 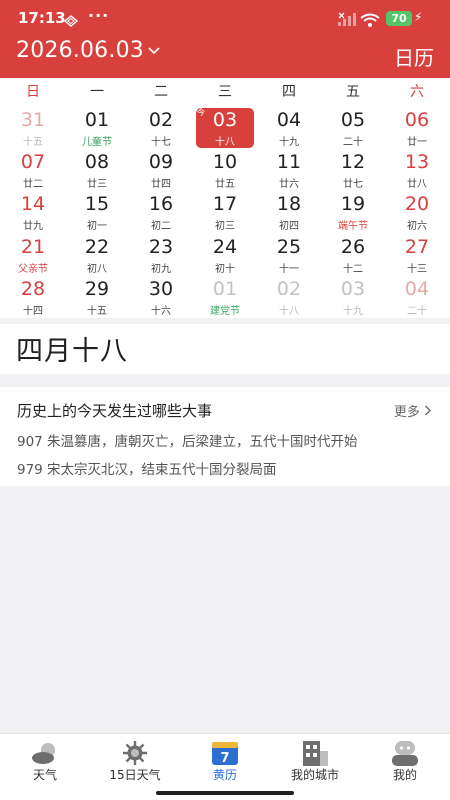 I want to click on weekday-label: 三, so click(x=225, y=92).